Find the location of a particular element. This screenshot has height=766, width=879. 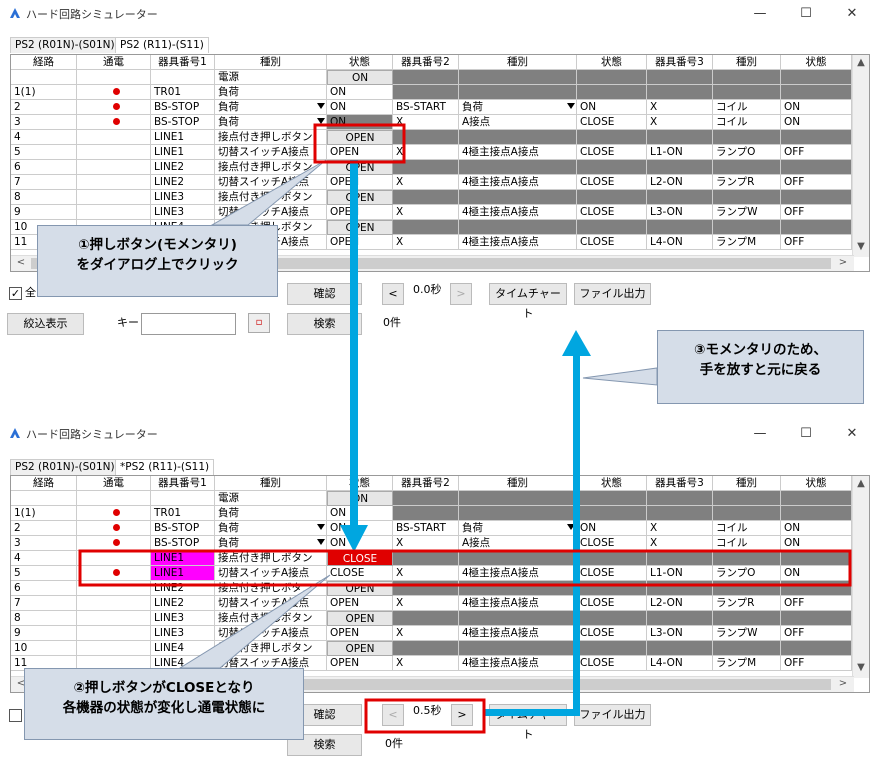

table-row: 6 LINE2 接点付き押しボタン OPEN is located at coordinates (431, 167).